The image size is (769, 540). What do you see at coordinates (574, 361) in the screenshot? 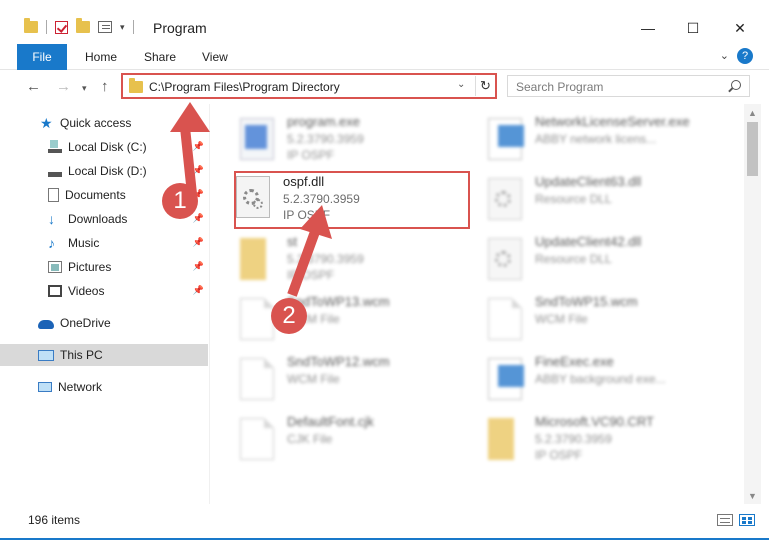
I see `file-name: FineExec.exe` at bounding box center [574, 361].